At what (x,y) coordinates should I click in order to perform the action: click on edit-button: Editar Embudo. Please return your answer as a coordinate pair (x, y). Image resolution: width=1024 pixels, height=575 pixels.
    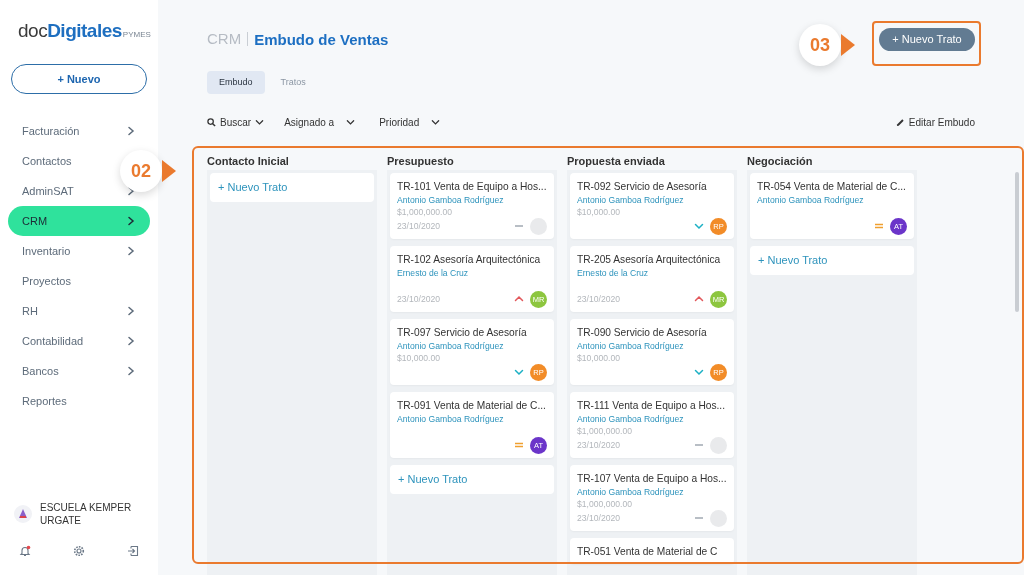
    Looking at the image, I should click on (935, 122).